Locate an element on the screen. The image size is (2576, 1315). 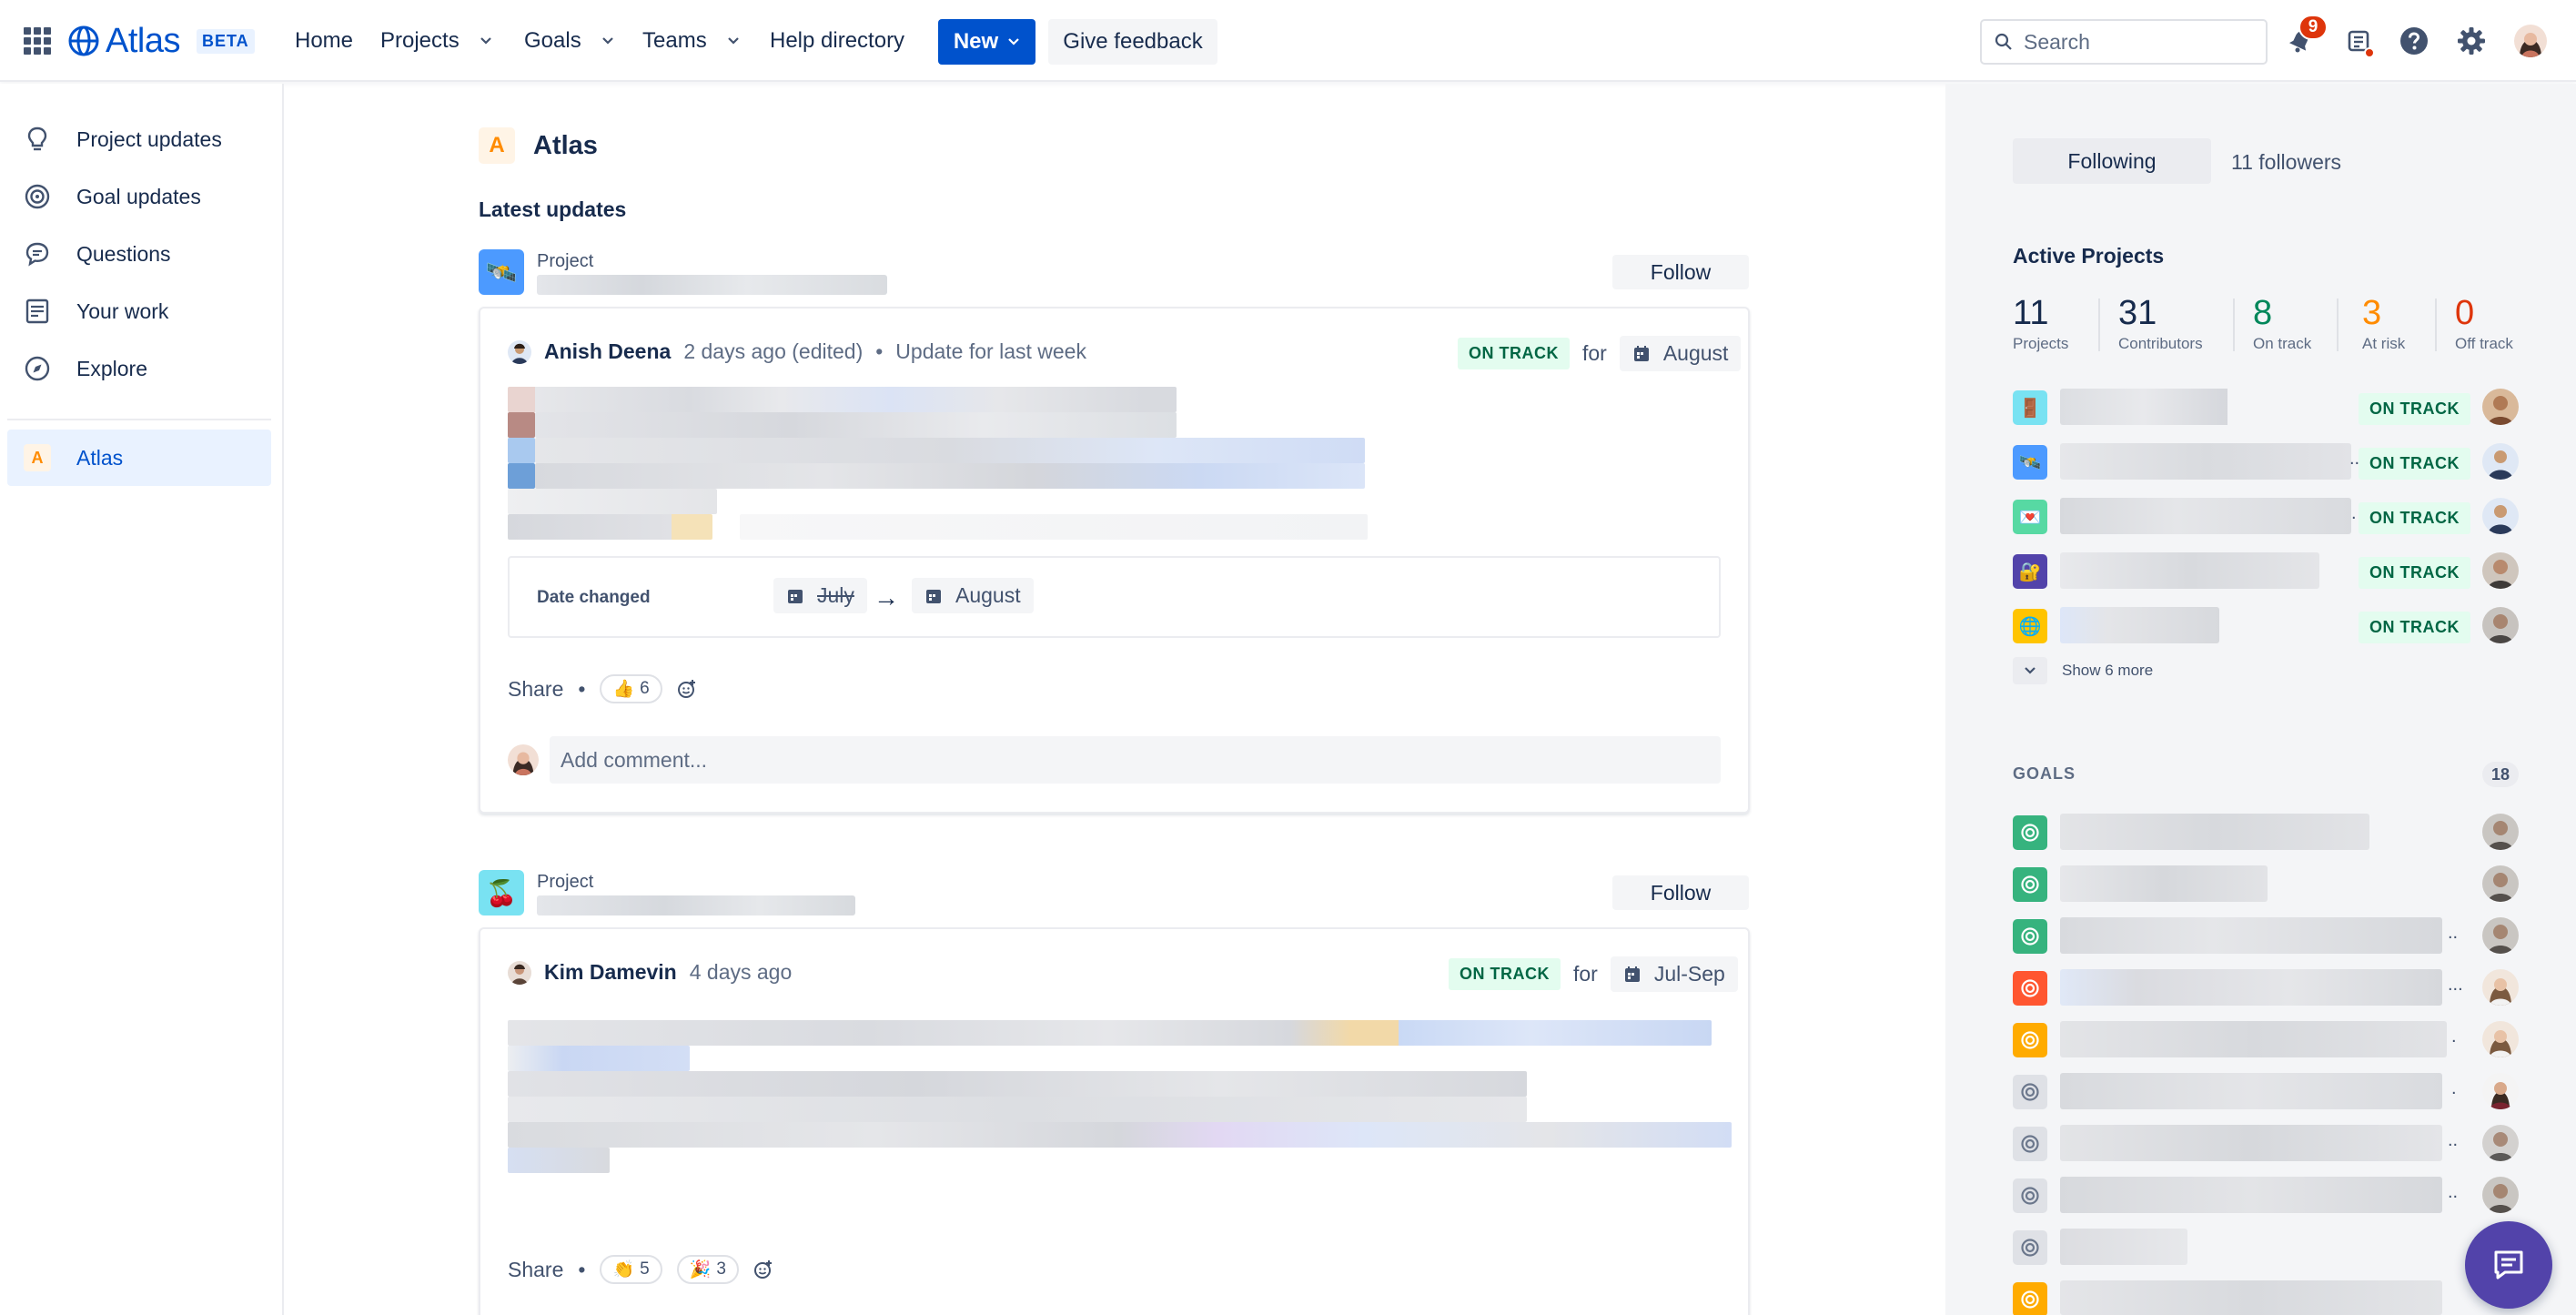
settings-button is located at coordinates (2471, 41).